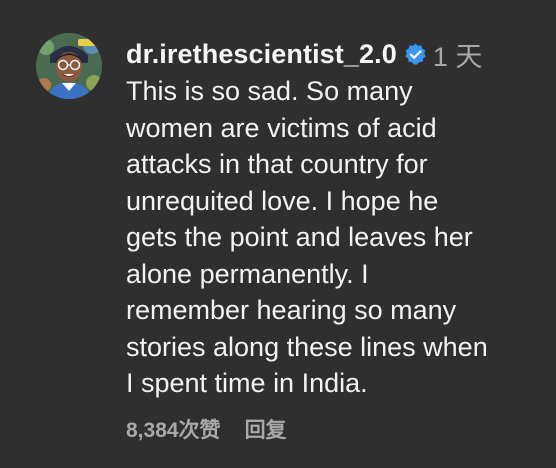  Describe the element at coordinates (266, 429) in the screenshot. I see `reply-button: 回复` at that location.